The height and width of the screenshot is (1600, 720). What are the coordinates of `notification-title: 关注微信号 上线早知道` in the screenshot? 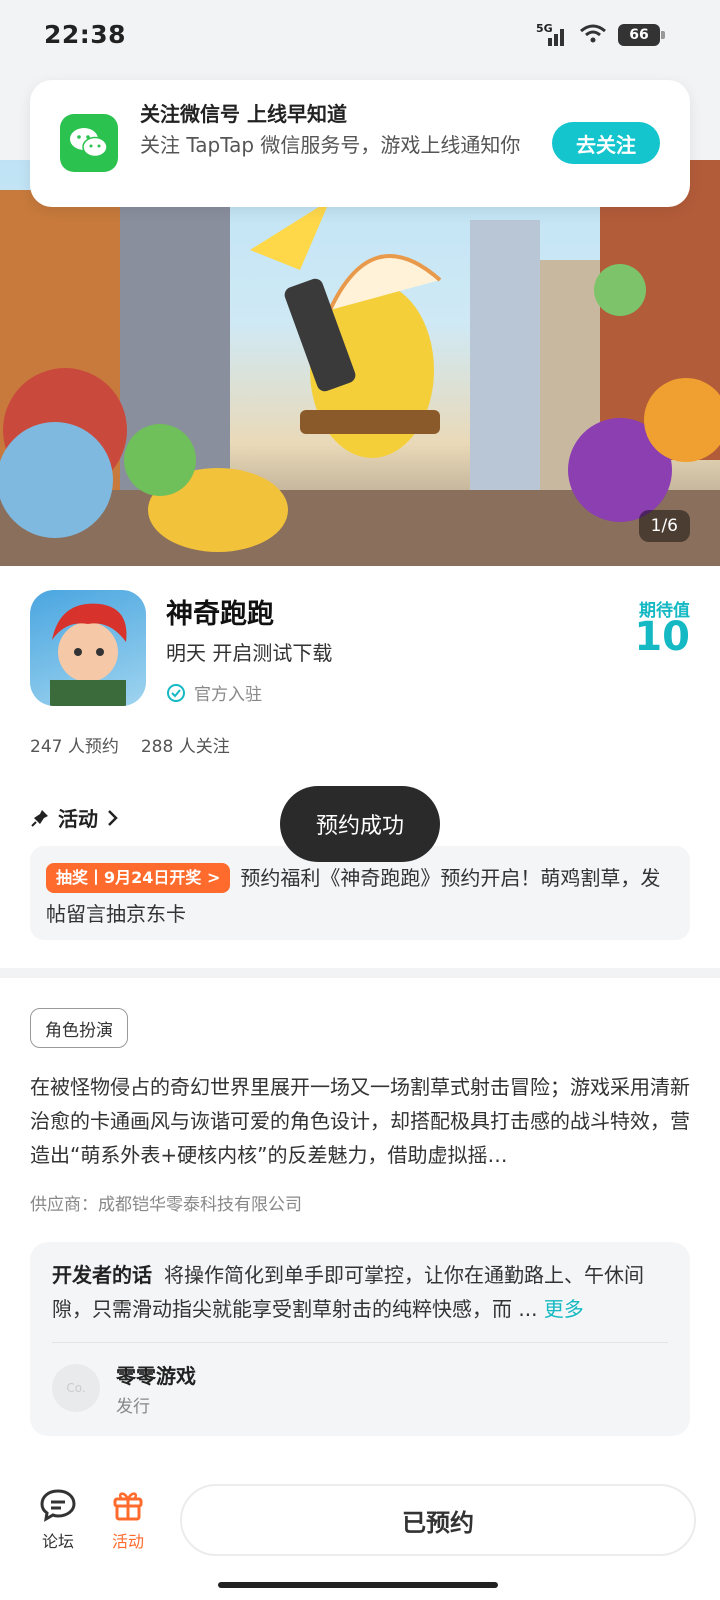 It's located at (243, 114).